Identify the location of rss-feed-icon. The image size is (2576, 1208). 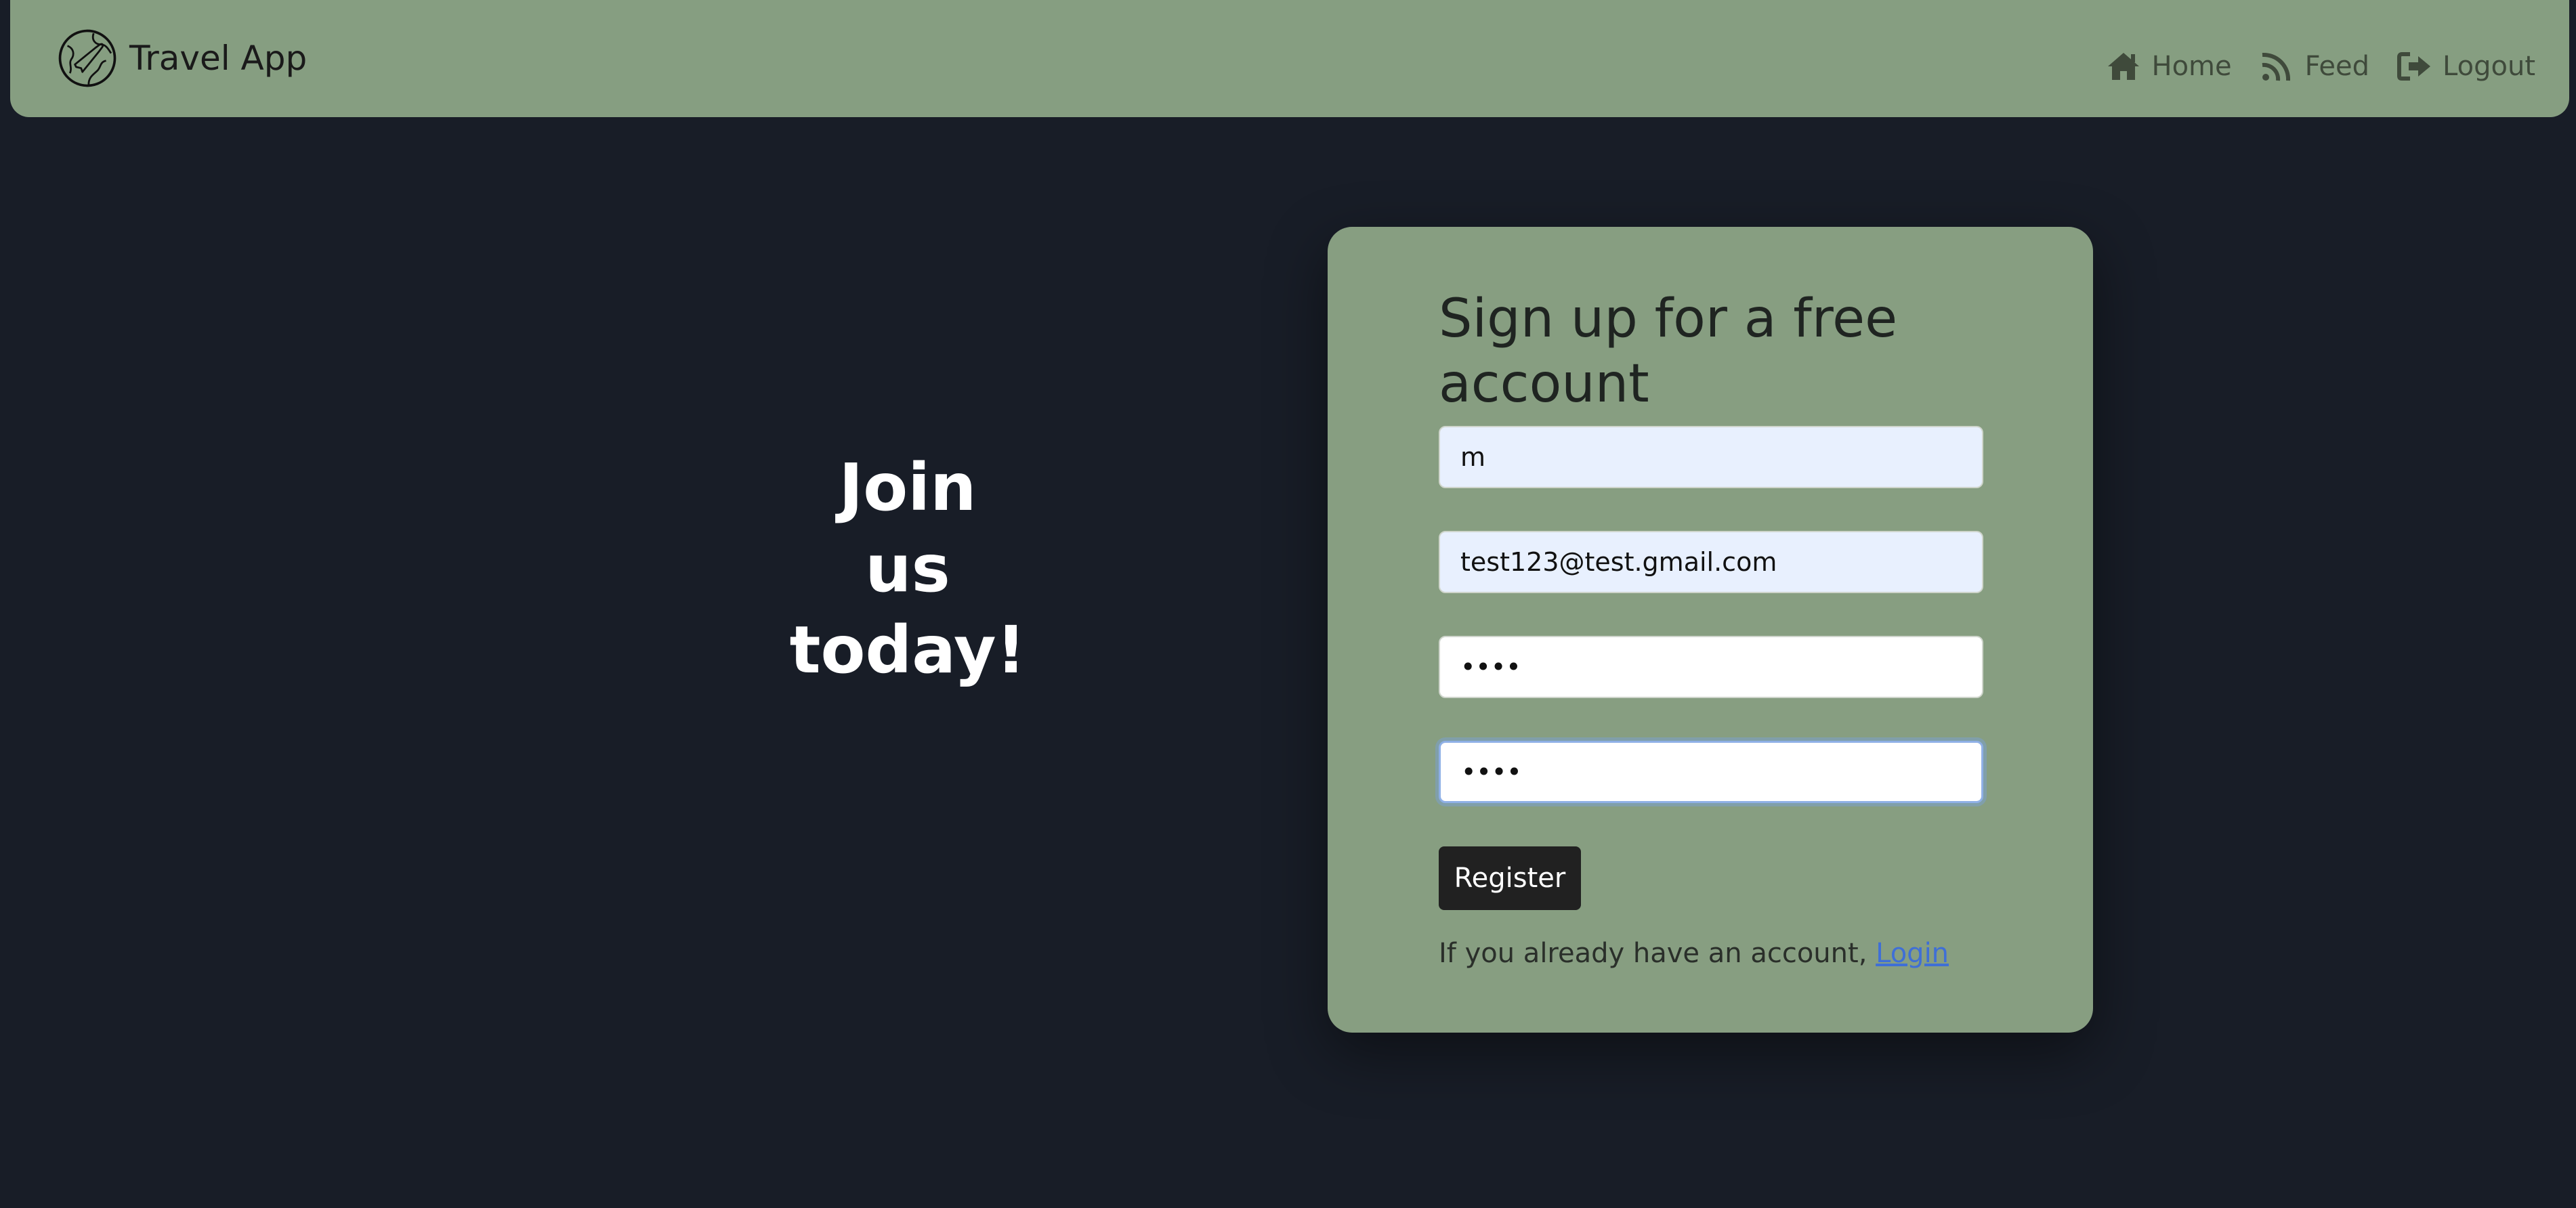
(2276, 66).